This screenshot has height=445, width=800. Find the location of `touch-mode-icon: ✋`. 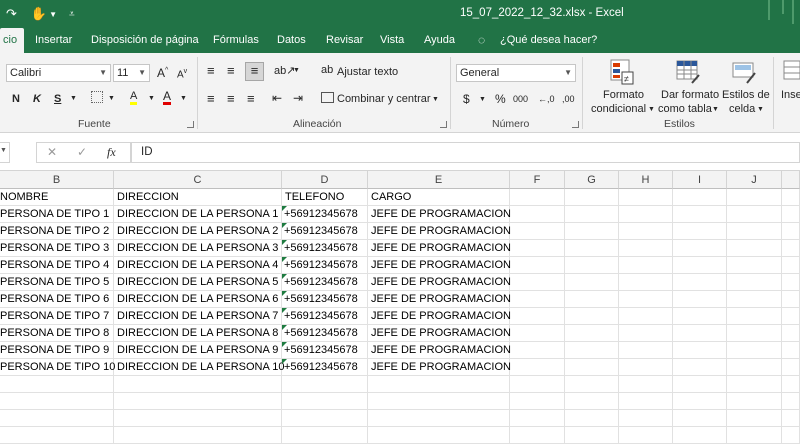

touch-mode-icon: ✋ is located at coordinates (39, 14).